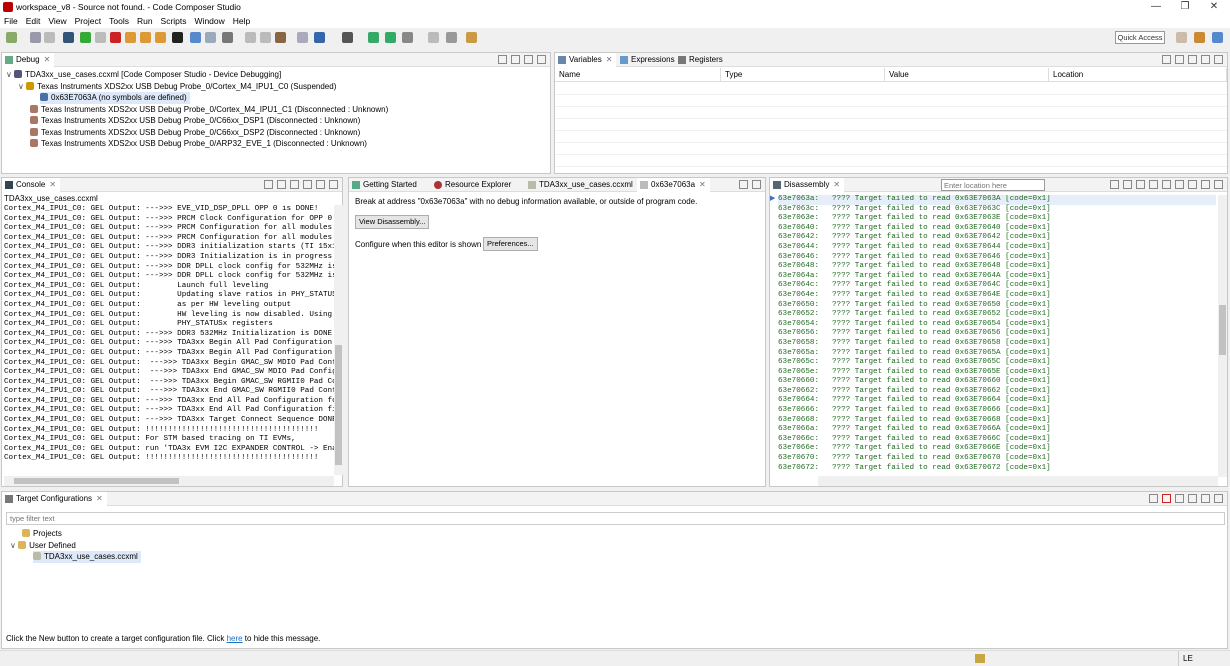  I want to click on pin-console-icon, so click(294, 184).